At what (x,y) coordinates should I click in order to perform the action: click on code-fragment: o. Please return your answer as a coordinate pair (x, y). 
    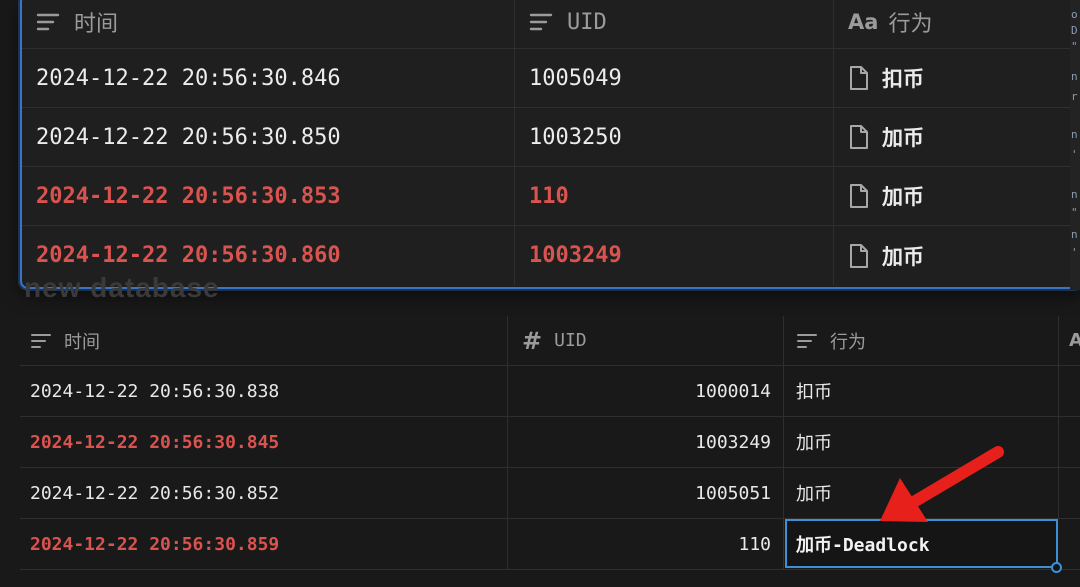
    Looking at the image, I should click on (1074, 14).